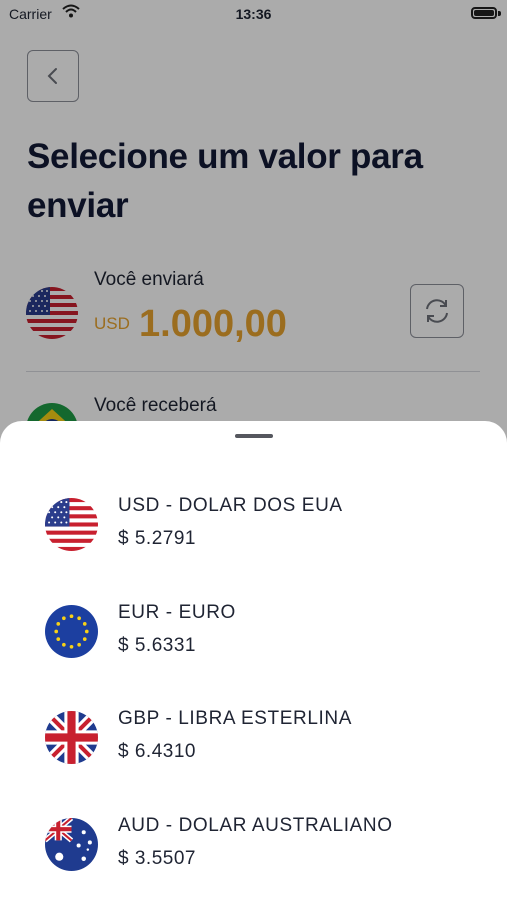 The width and height of the screenshot is (507, 900). What do you see at coordinates (157, 645) in the screenshot?
I see `currency-rate: $ 5.6331` at bounding box center [157, 645].